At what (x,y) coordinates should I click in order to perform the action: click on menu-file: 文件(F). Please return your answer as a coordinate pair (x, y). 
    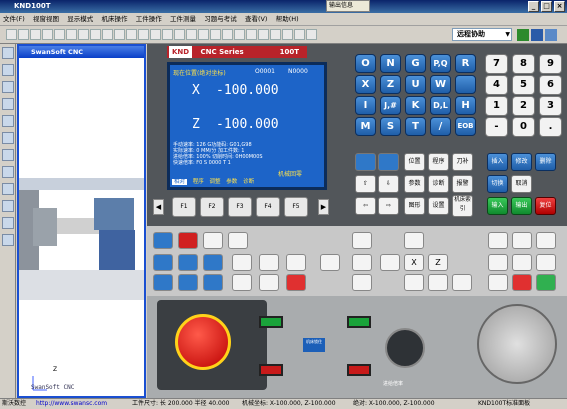
    Looking at the image, I should click on (14, 19).